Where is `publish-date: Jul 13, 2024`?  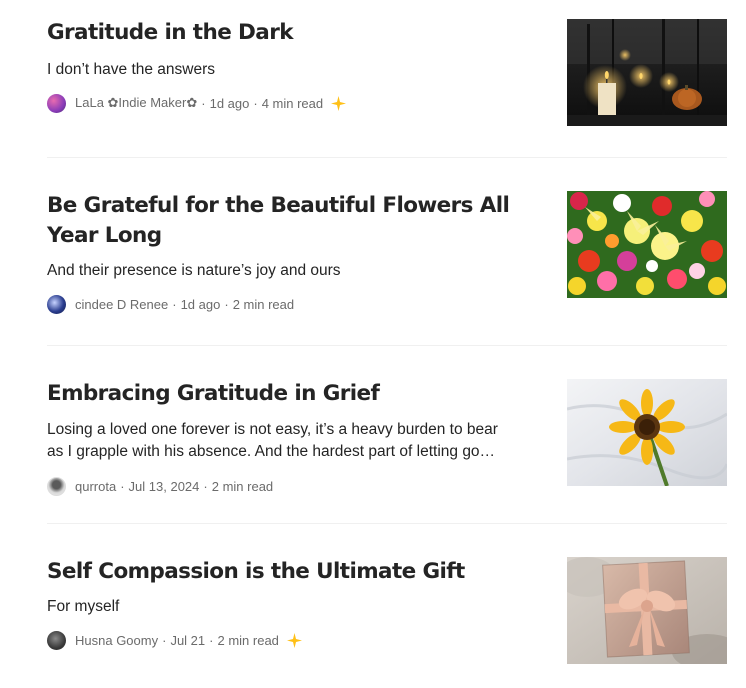
publish-date: Jul 13, 2024 is located at coordinates (164, 486).